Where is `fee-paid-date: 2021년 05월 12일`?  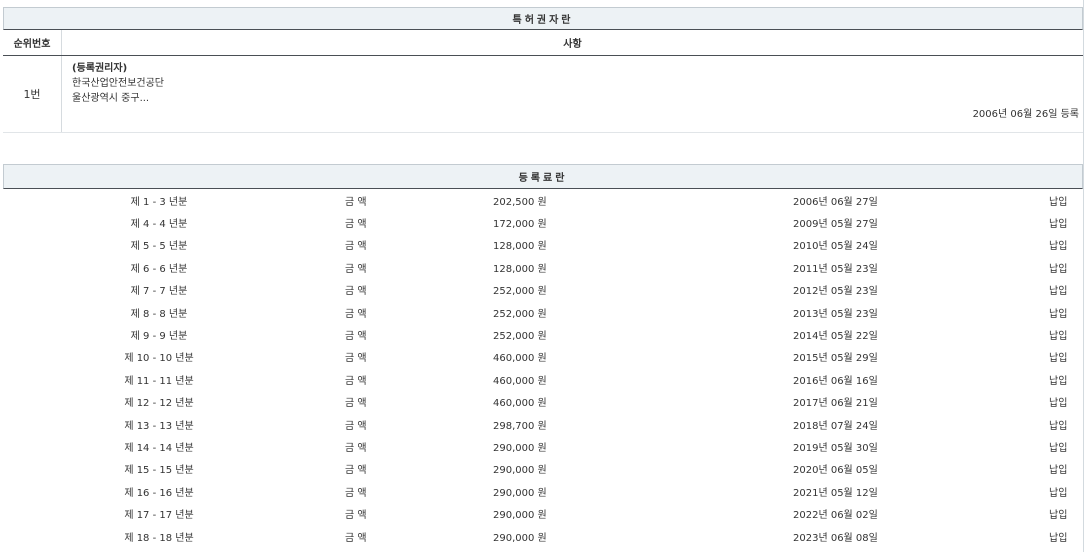
fee-paid-date: 2021년 05월 12일 is located at coordinates (921, 491).